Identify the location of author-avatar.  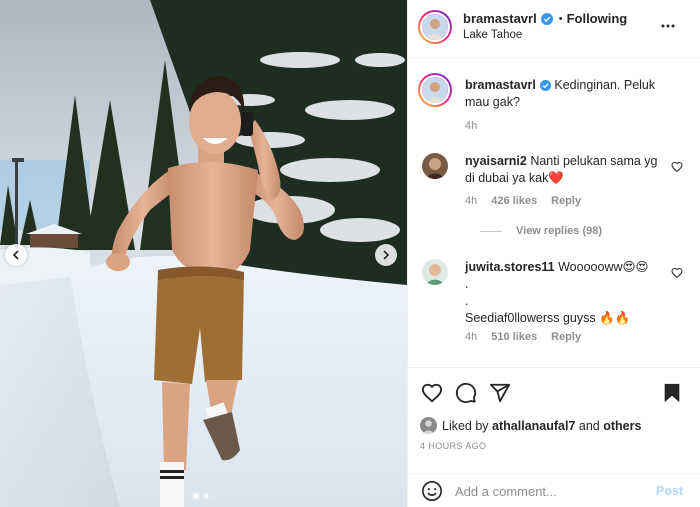
(435, 27).